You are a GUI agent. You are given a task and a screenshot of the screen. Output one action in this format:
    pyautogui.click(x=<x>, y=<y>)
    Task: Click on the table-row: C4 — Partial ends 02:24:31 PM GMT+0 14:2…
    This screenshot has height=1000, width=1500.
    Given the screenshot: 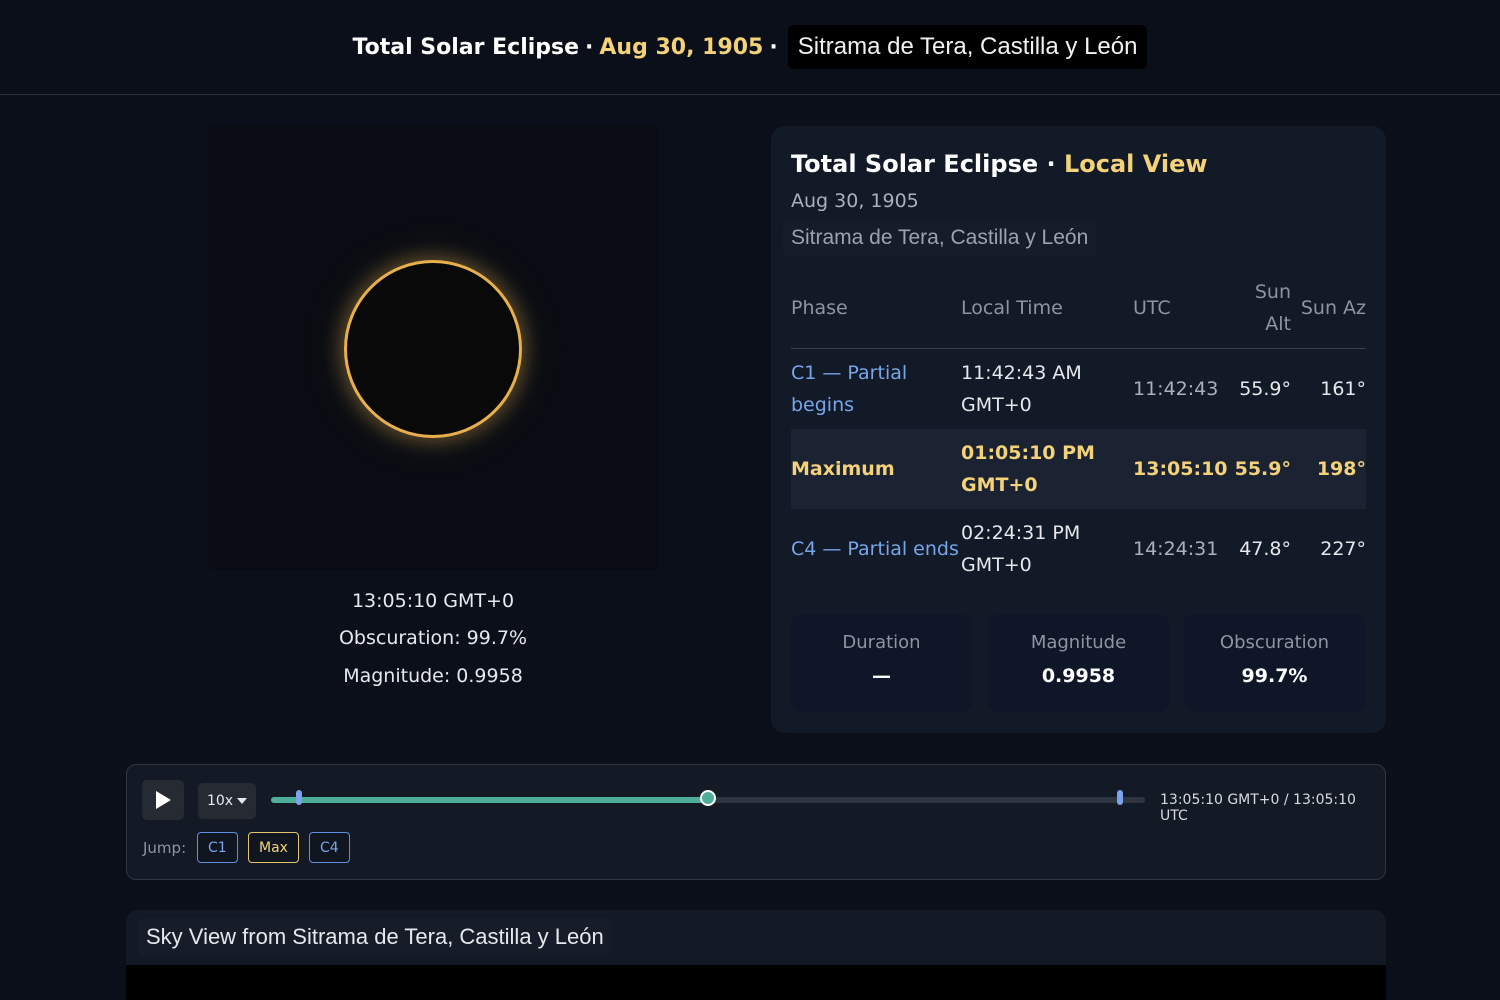 What is the action you would take?
    pyautogui.click(x=1078, y=549)
    